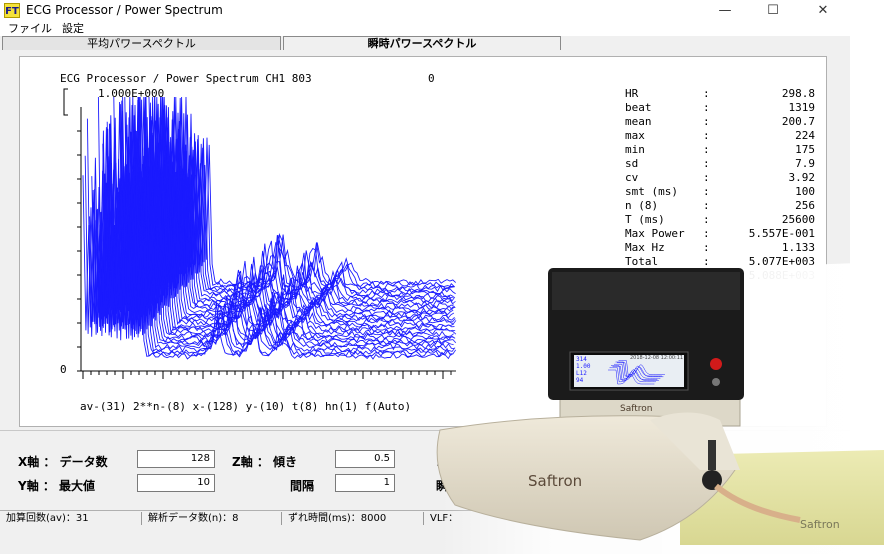 This screenshot has height=554, width=884. Describe the element at coordinates (655, 275) in the screenshot. I see `stats-label: 0.02-0.20` at that location.